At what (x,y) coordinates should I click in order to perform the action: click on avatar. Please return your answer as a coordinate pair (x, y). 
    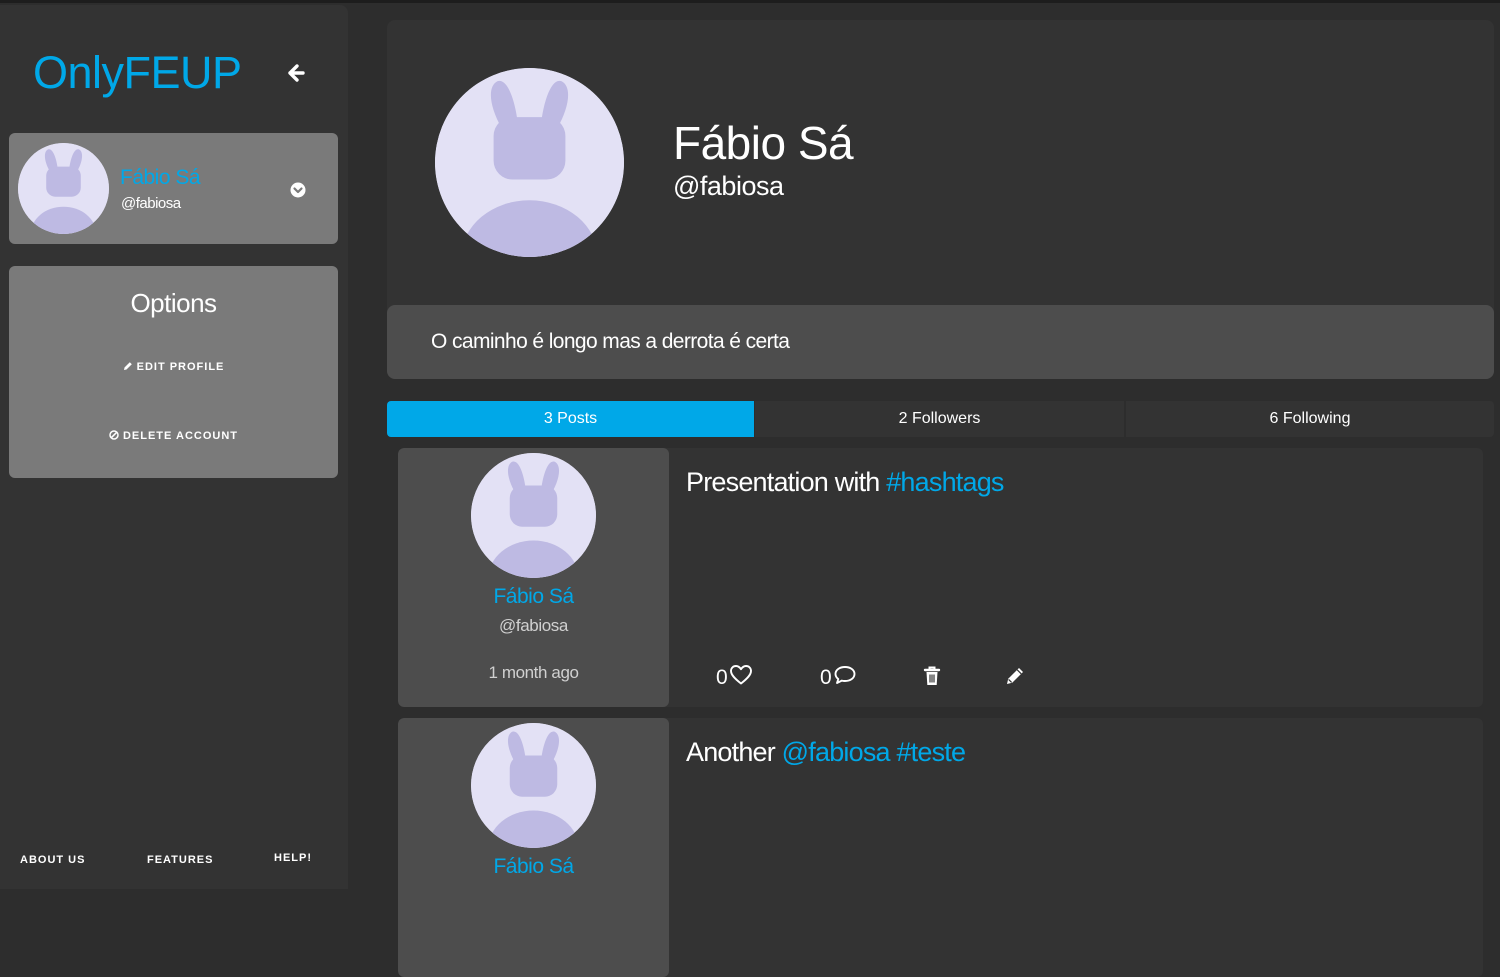
    Looking at the image, I should click on (63, 188).